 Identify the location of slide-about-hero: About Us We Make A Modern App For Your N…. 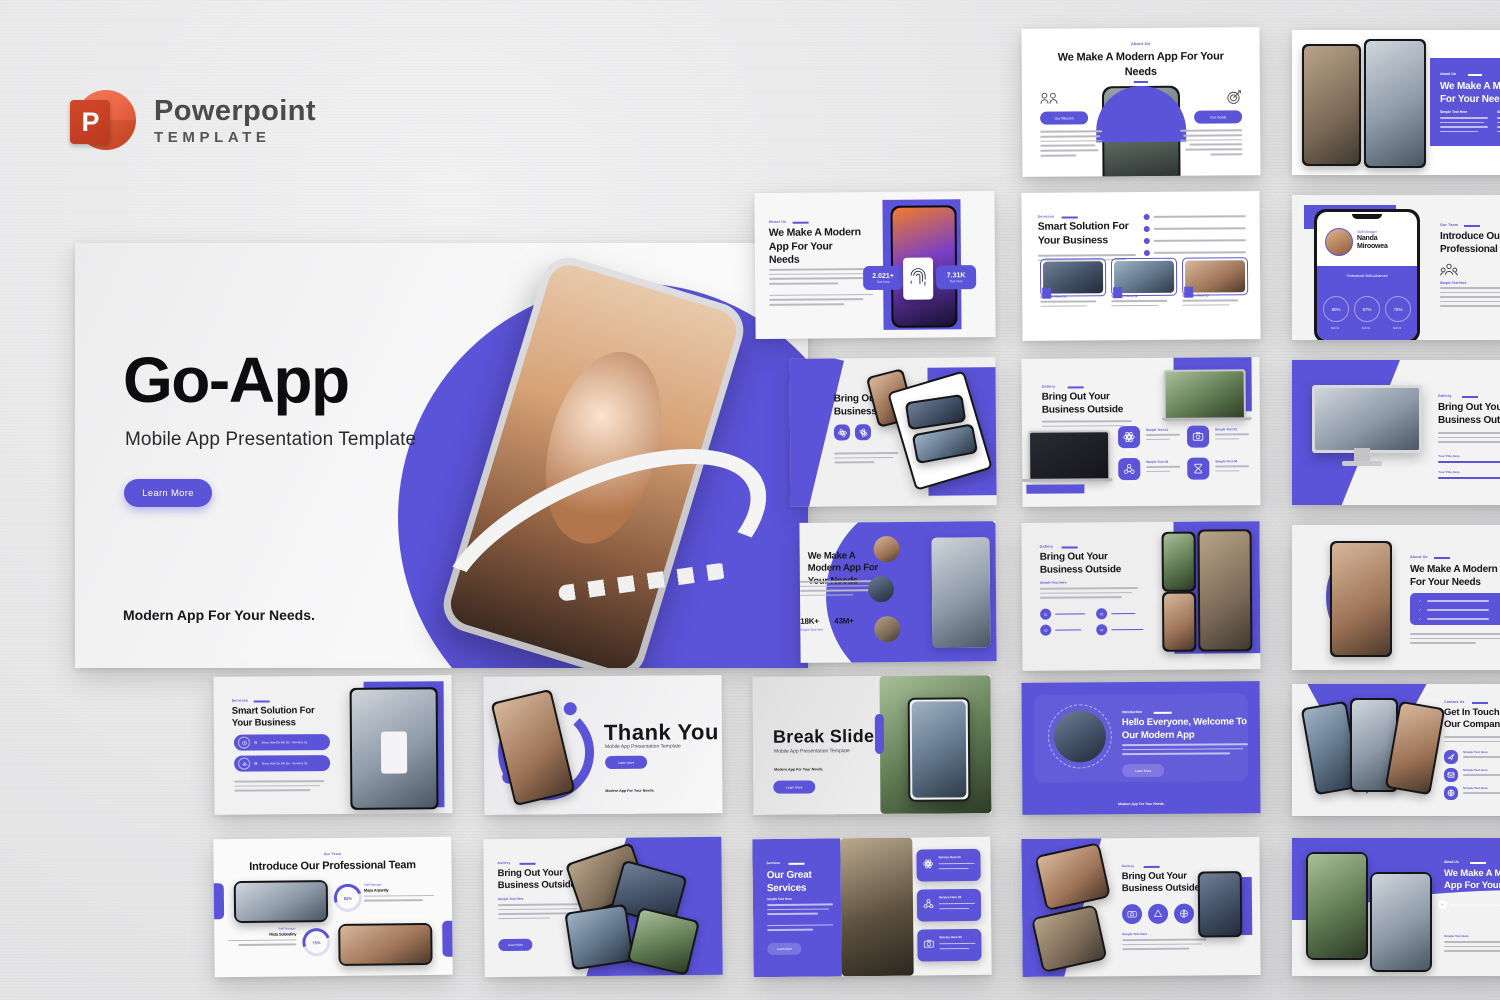
(1141, 102).